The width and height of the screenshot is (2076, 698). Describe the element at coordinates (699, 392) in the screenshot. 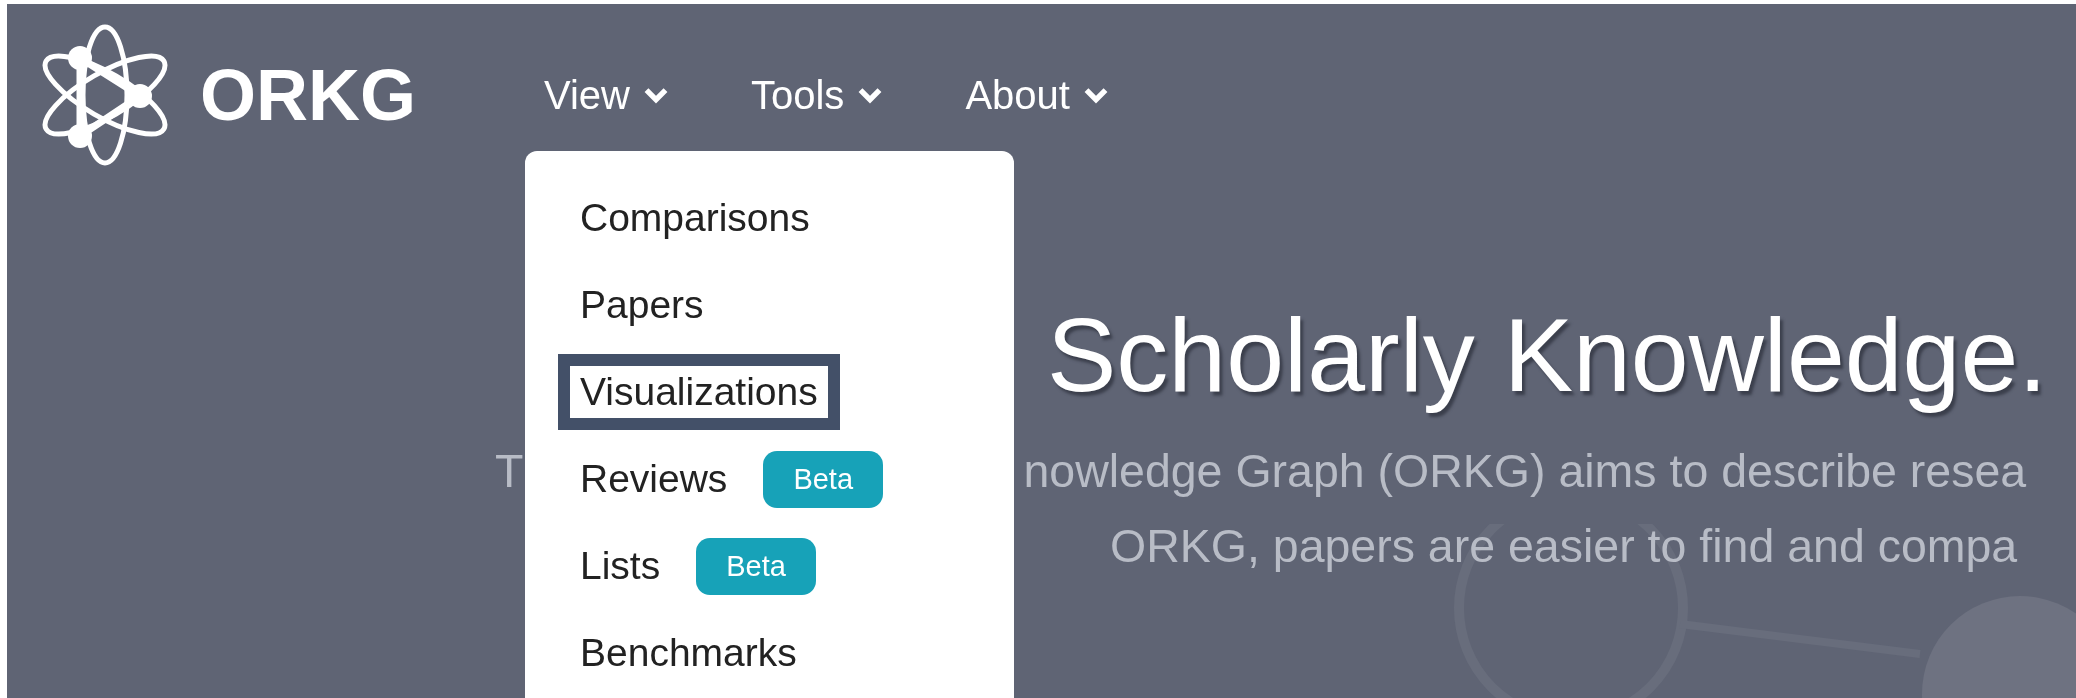

I see `menu-item: Visualizations` at that location.